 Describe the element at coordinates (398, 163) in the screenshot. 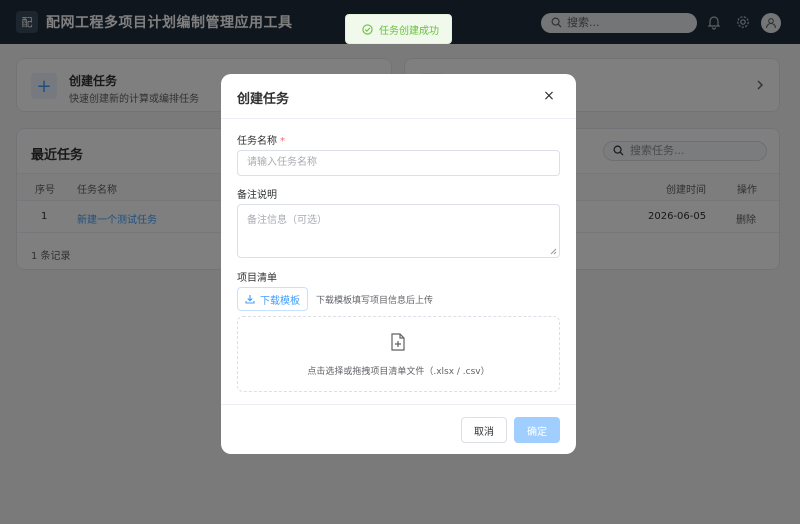

I see `task-name-input: 请输入任务名称` at that location.